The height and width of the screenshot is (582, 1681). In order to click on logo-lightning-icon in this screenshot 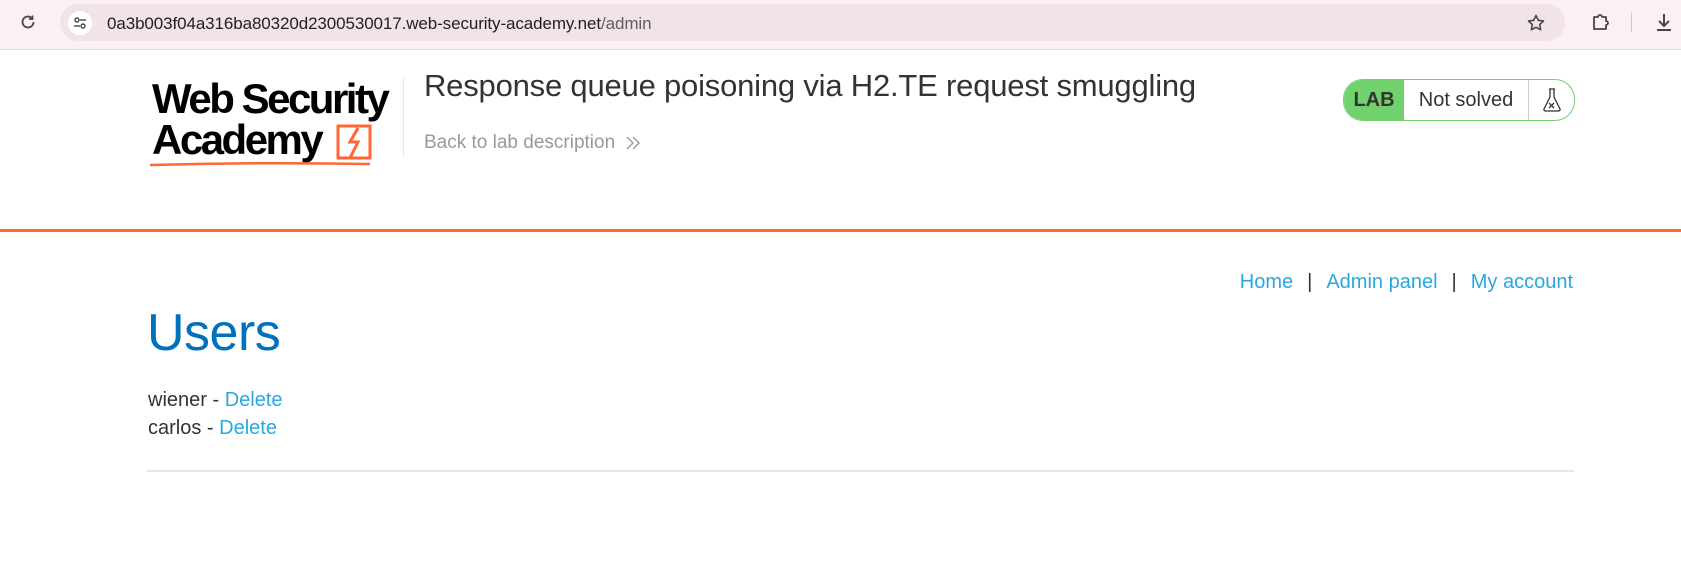, I will do `click(354, 142)`.